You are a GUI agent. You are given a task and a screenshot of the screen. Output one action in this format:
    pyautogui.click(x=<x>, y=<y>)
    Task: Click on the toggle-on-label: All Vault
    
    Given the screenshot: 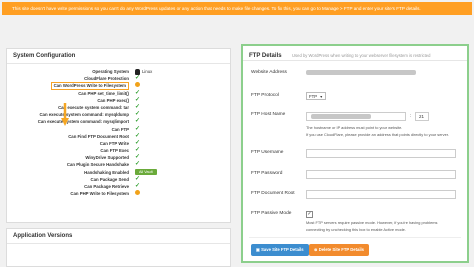 What is the action you would take?
    pyautogui.click(x=146, y=171)
    